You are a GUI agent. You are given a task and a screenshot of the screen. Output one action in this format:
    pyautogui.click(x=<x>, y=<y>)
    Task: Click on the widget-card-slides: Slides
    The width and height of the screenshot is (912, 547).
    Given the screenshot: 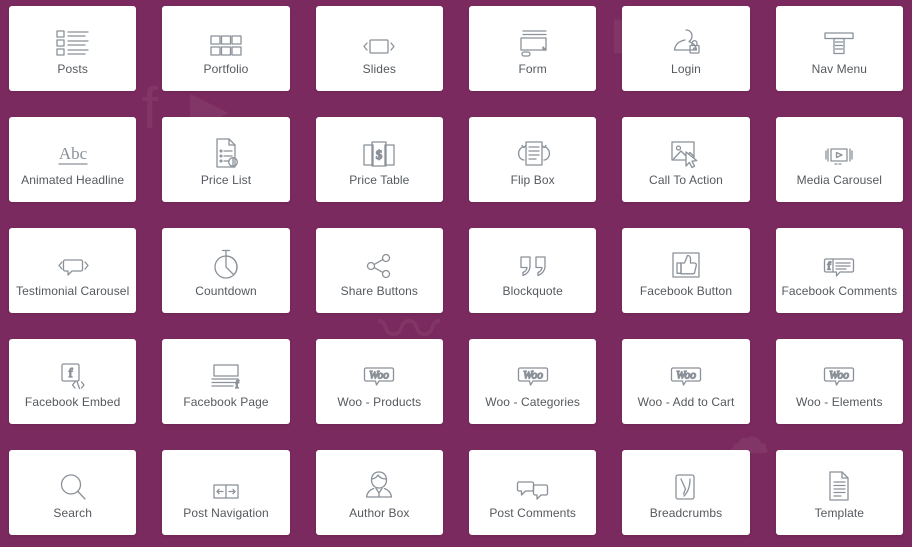 What is the action you would take?
    pyautogui.click(x=379, y=48)
    